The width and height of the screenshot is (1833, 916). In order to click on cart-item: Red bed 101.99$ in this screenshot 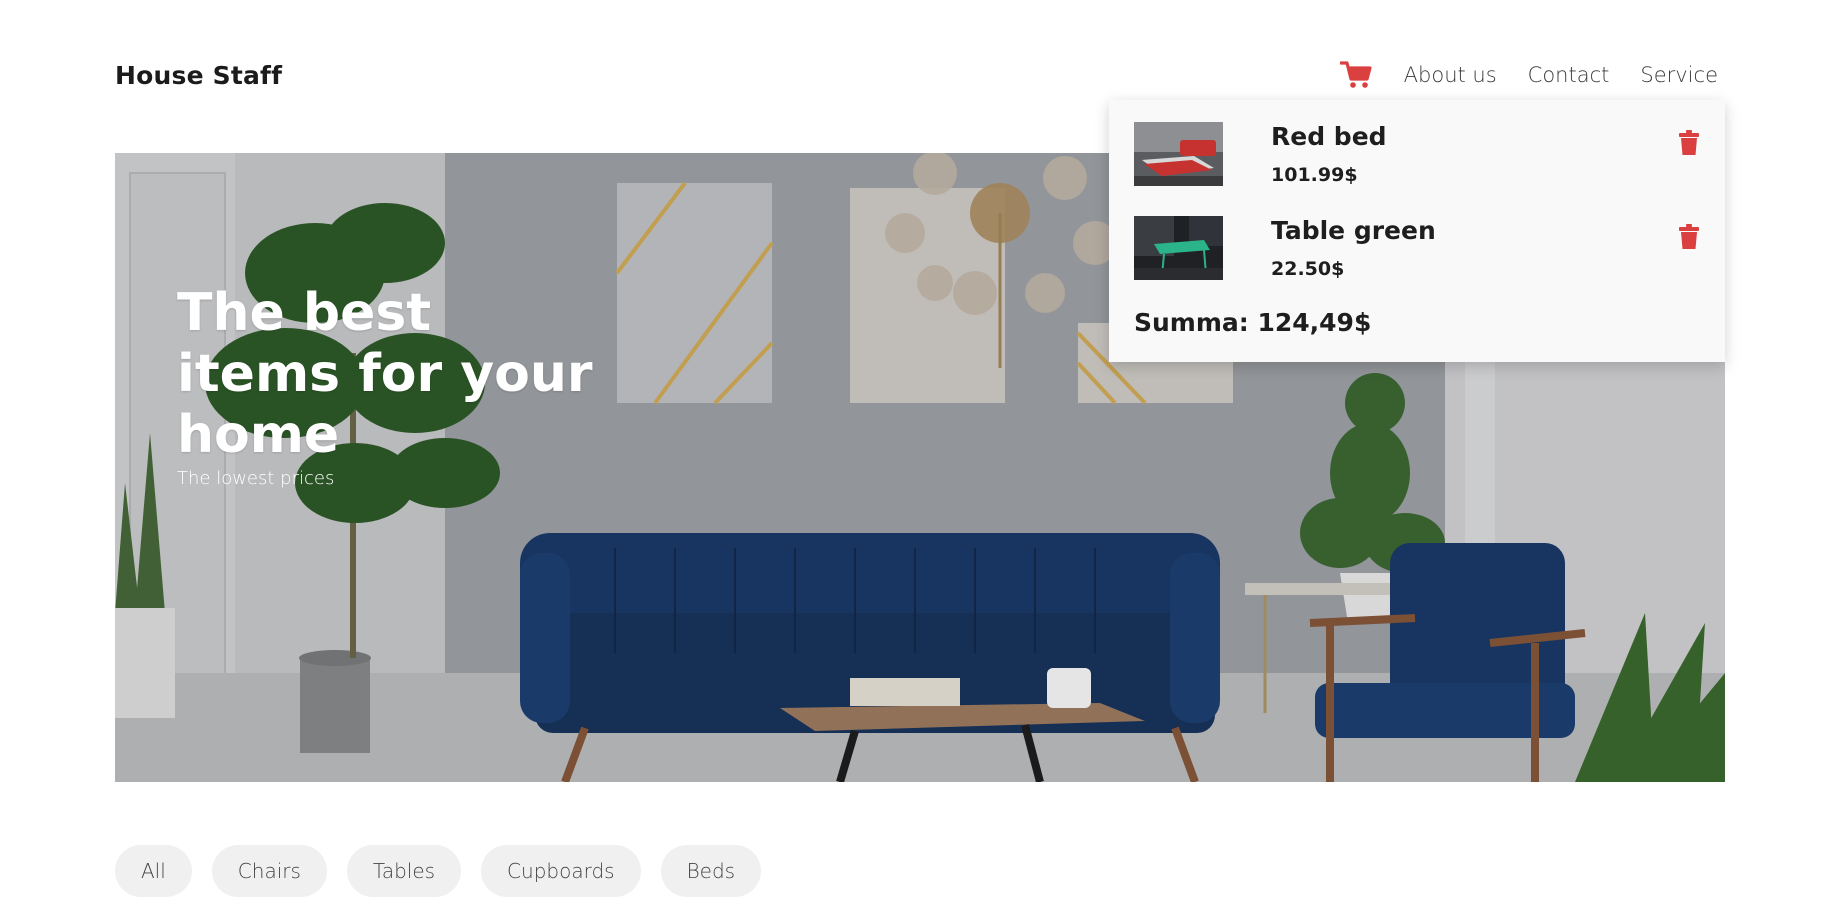, I will do `click(1417, 157)`.